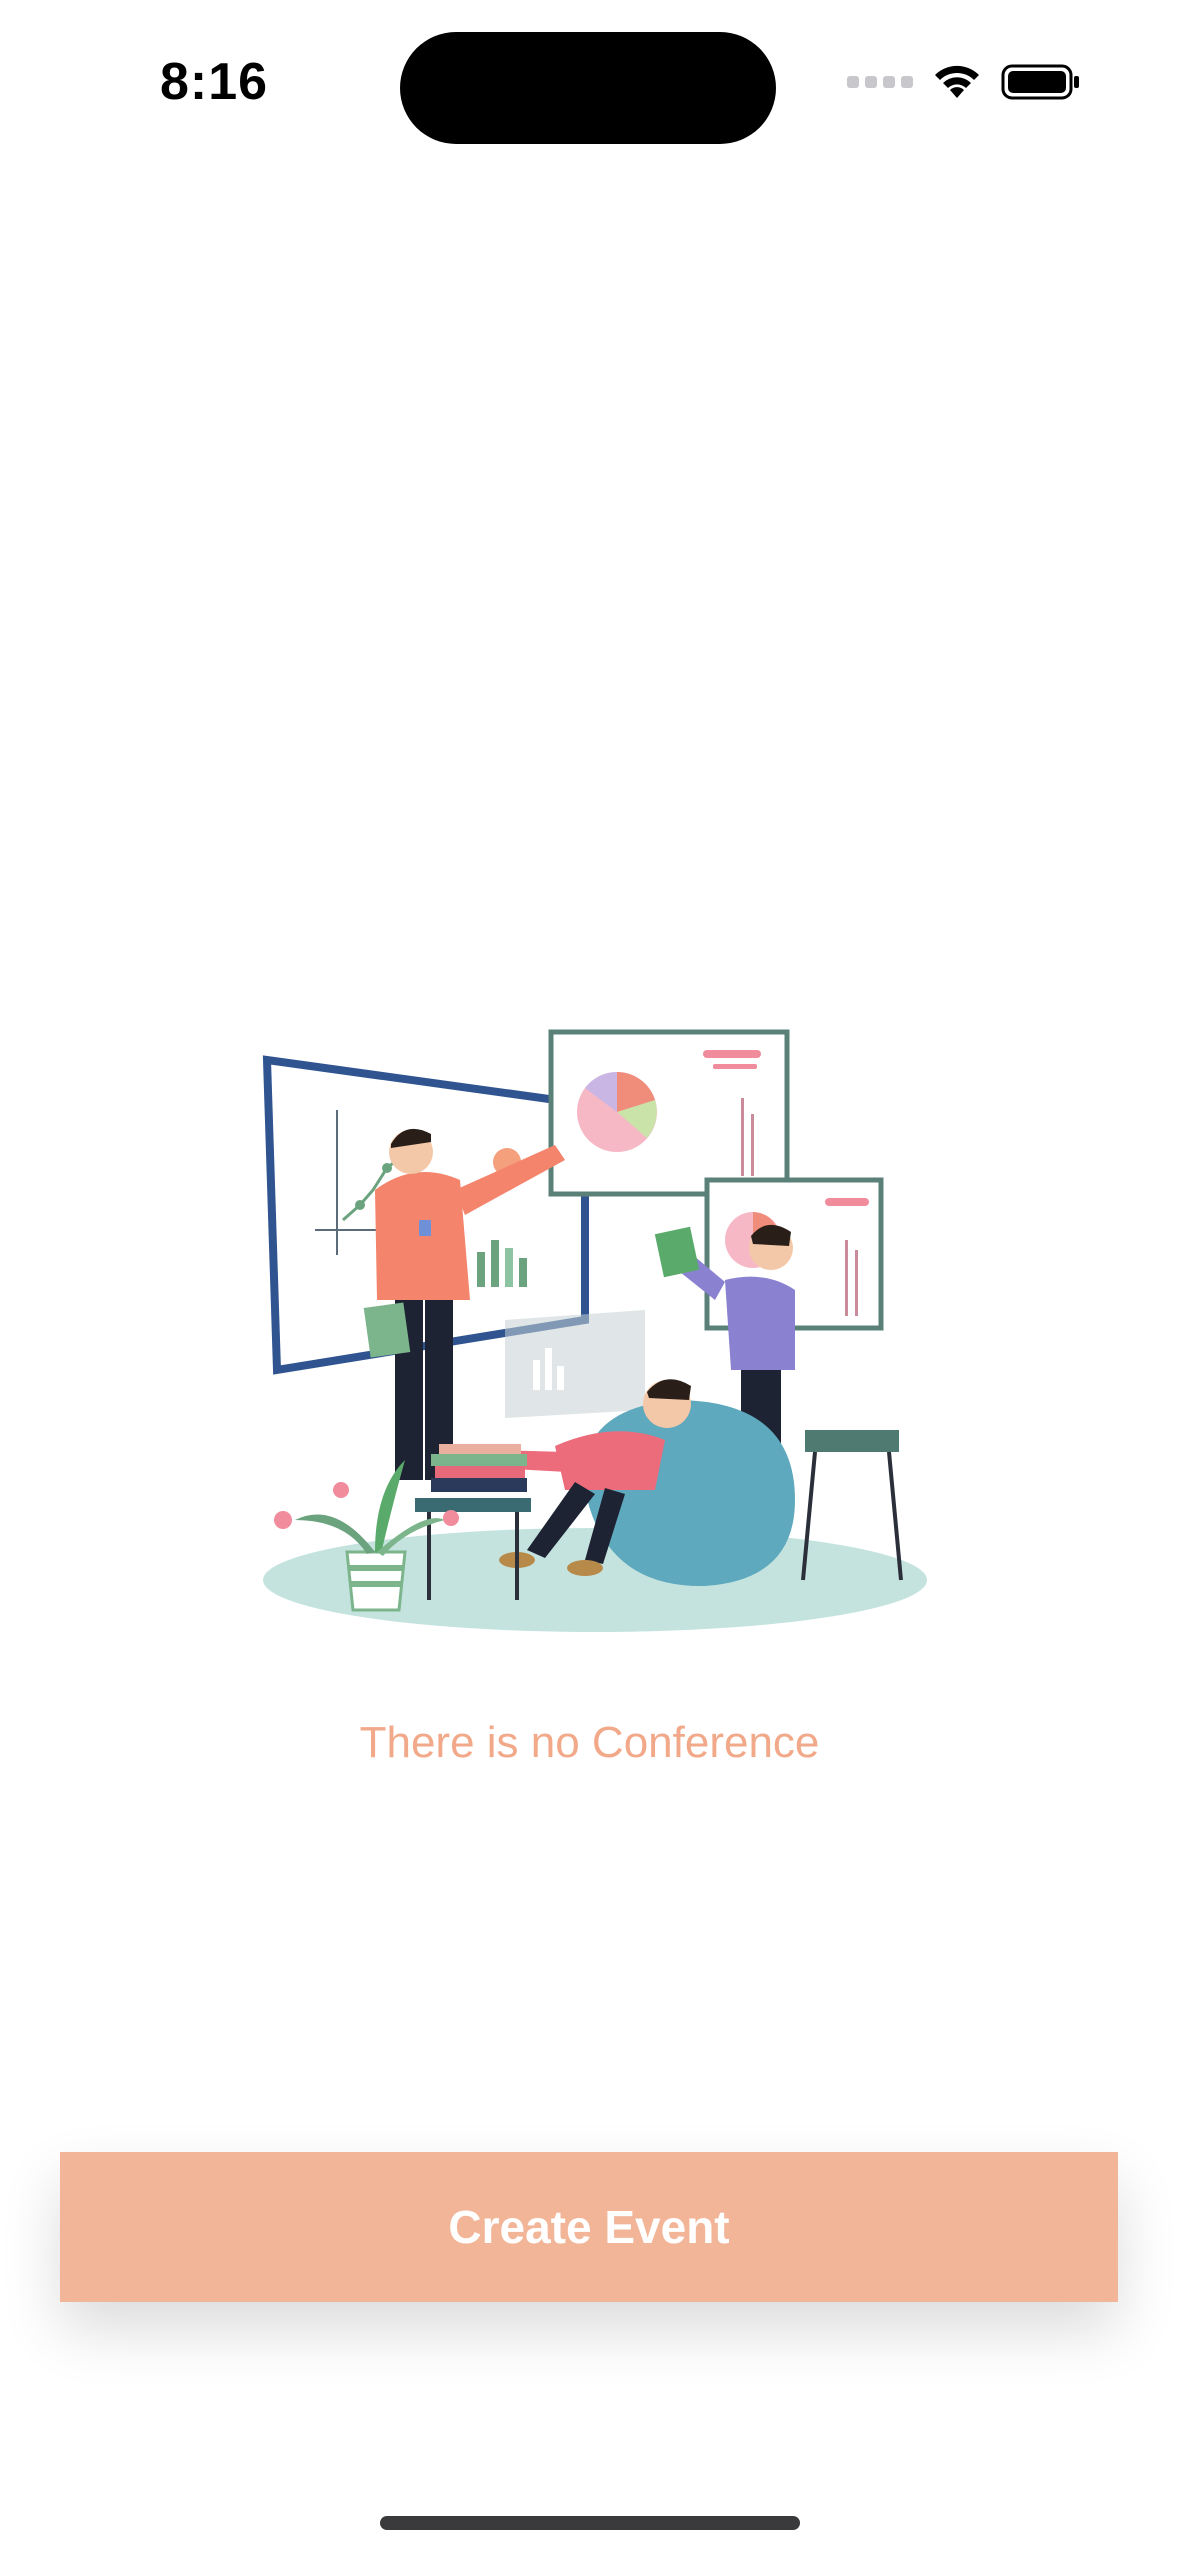 The image size is (1179, 2556). Describe the element at coordinates (1040, 82) in the screenshot. I see `battery-icon` at that location.